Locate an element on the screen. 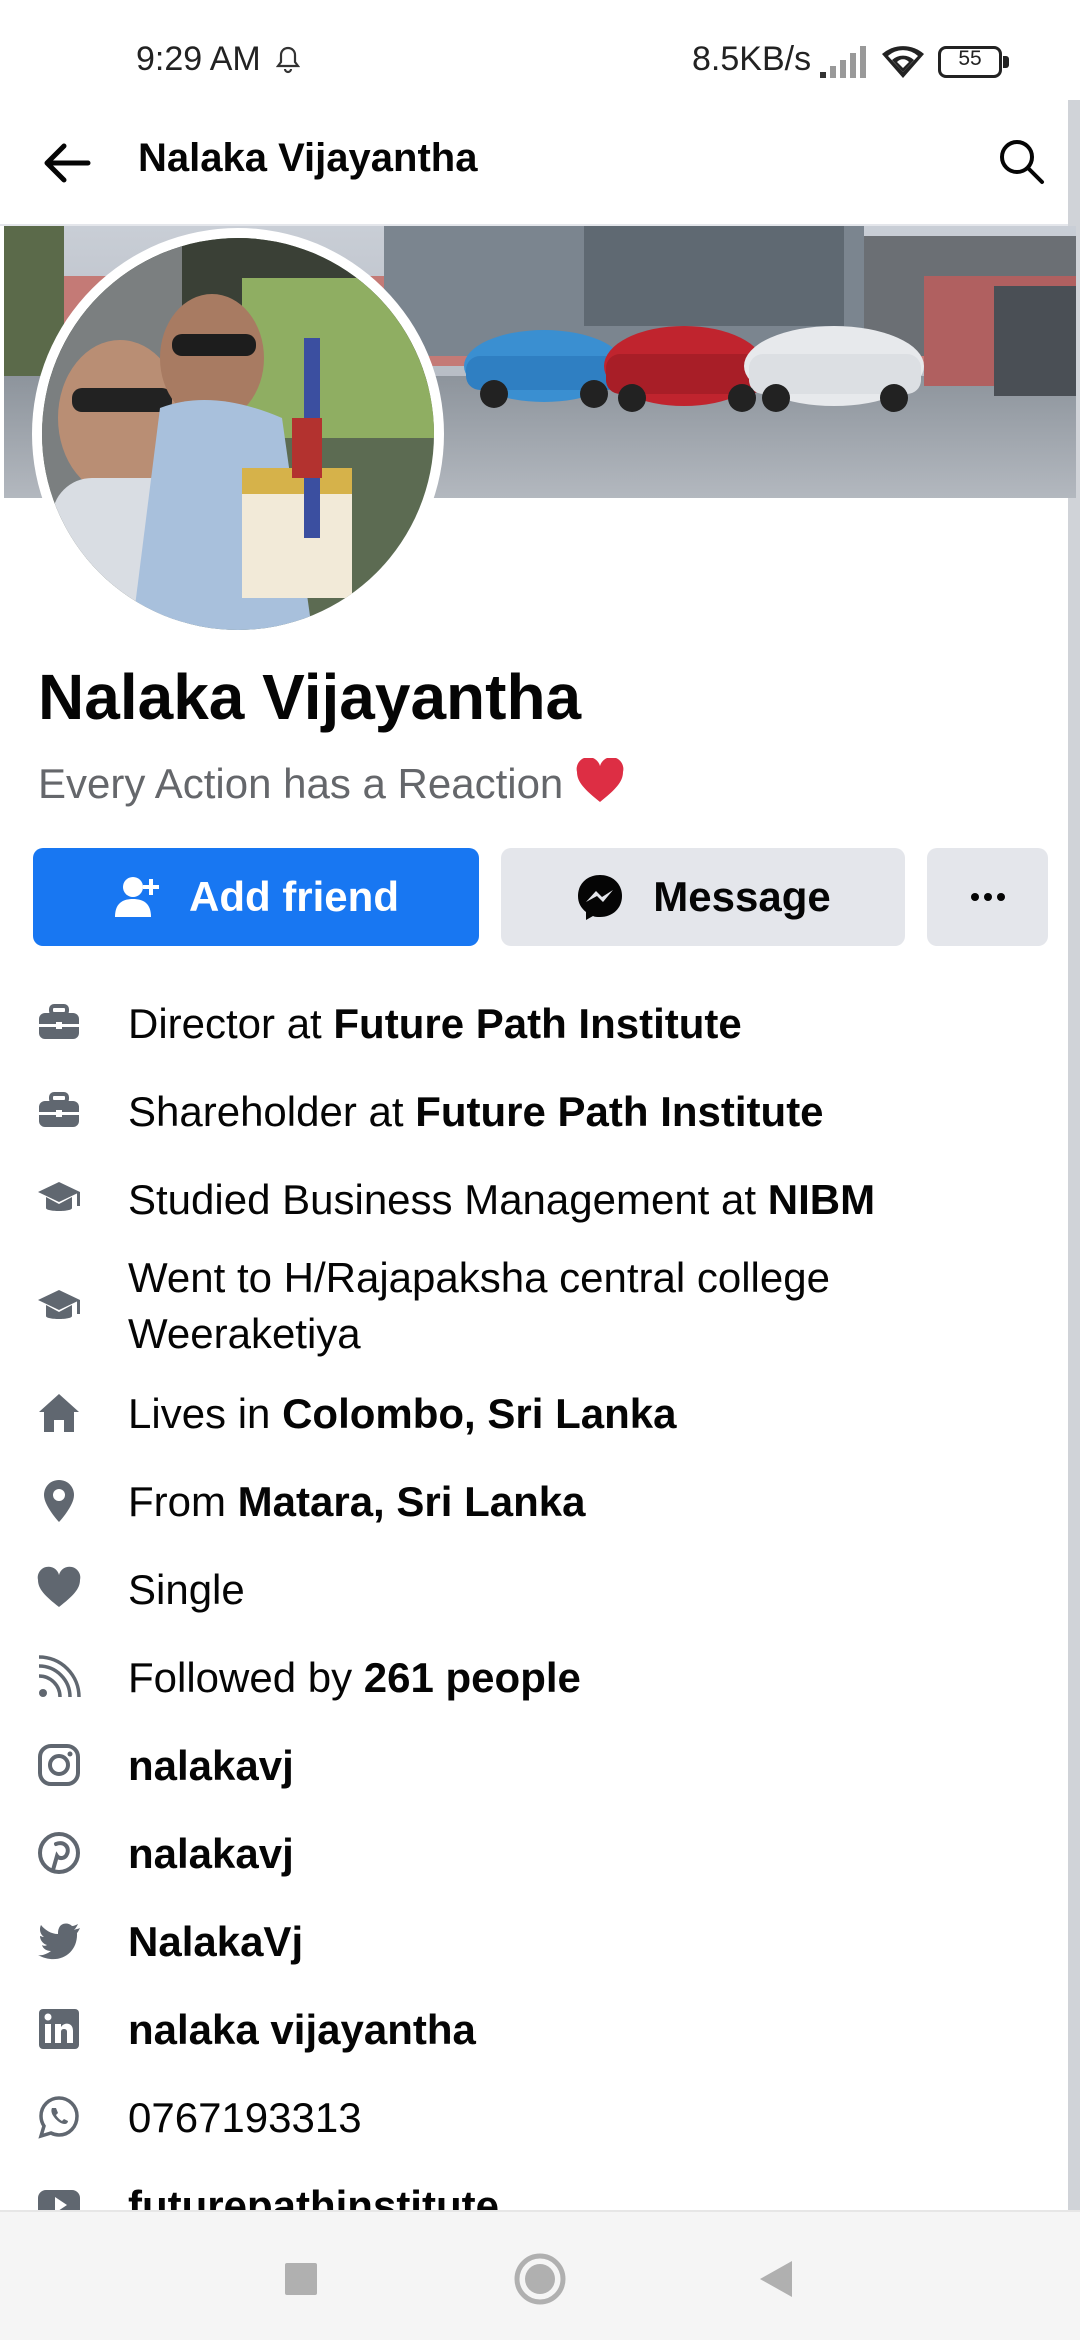 The image size is (1080, 2340). more-options-button is located at coordinates (987, 897).